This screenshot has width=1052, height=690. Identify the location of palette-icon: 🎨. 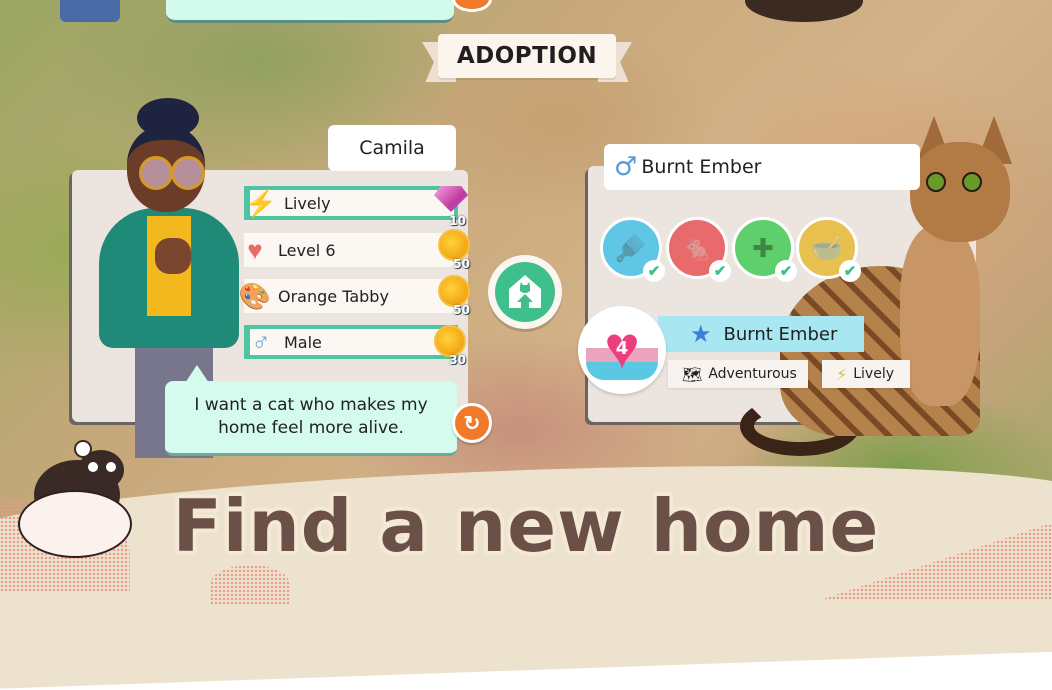
(255, 295).